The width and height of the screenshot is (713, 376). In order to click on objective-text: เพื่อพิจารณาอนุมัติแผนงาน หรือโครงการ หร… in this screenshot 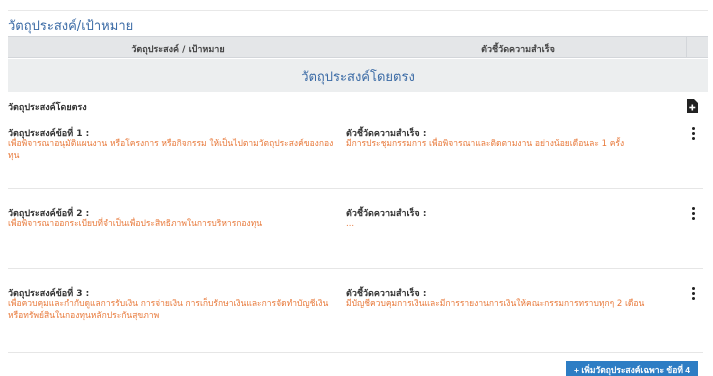, I will do `click(171, 150)`.